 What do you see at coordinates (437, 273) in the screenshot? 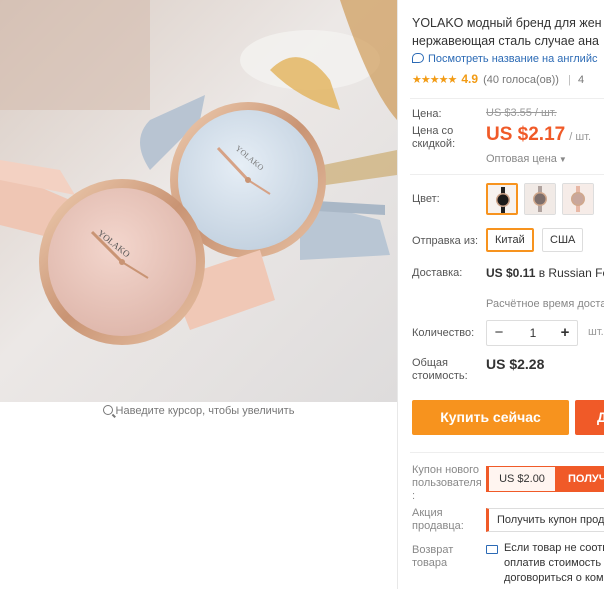
I see `delivery-label: Доставка:` at bounding box center [437, 273].